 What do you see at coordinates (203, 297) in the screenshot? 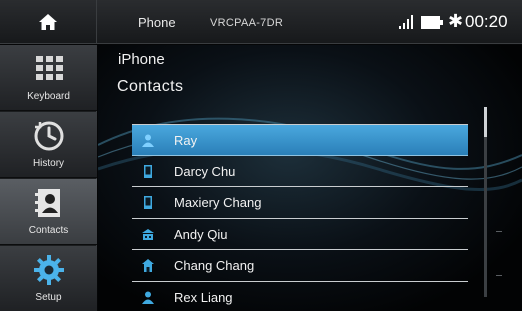
I see `contact-name: Rex Liang` at bounding box center [203, 297].